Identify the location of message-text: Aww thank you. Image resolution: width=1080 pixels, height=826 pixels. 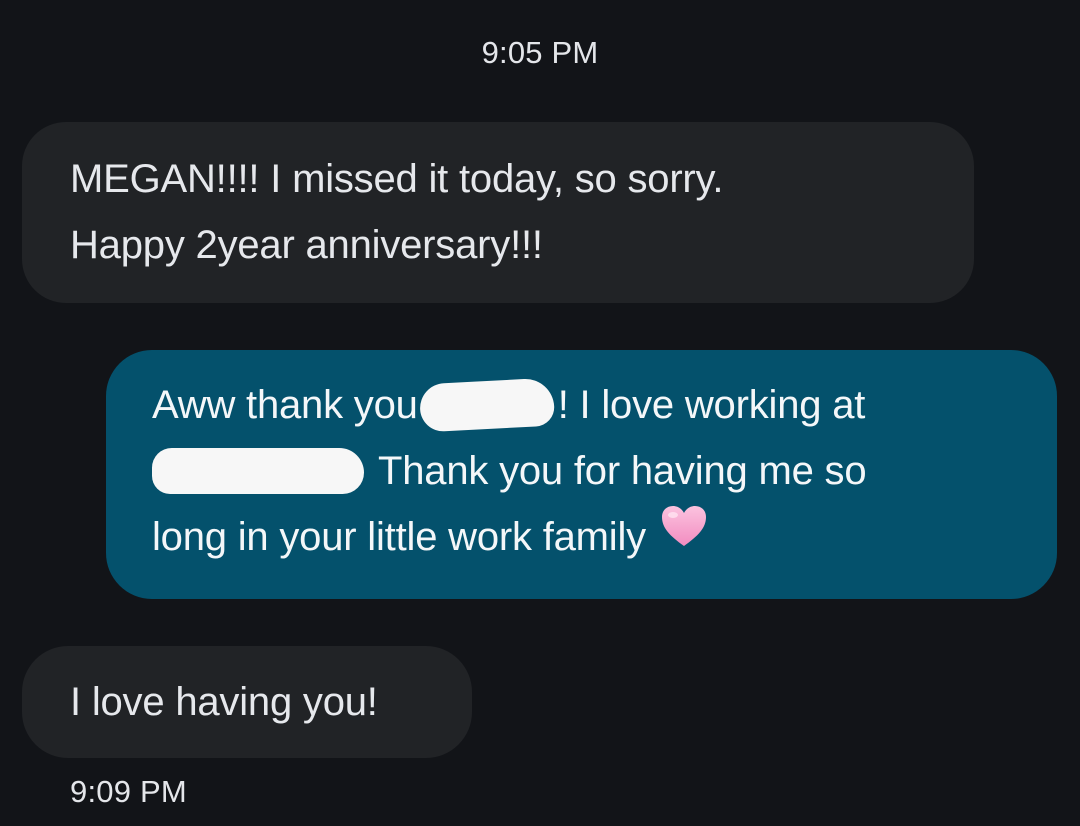
(285, 405).